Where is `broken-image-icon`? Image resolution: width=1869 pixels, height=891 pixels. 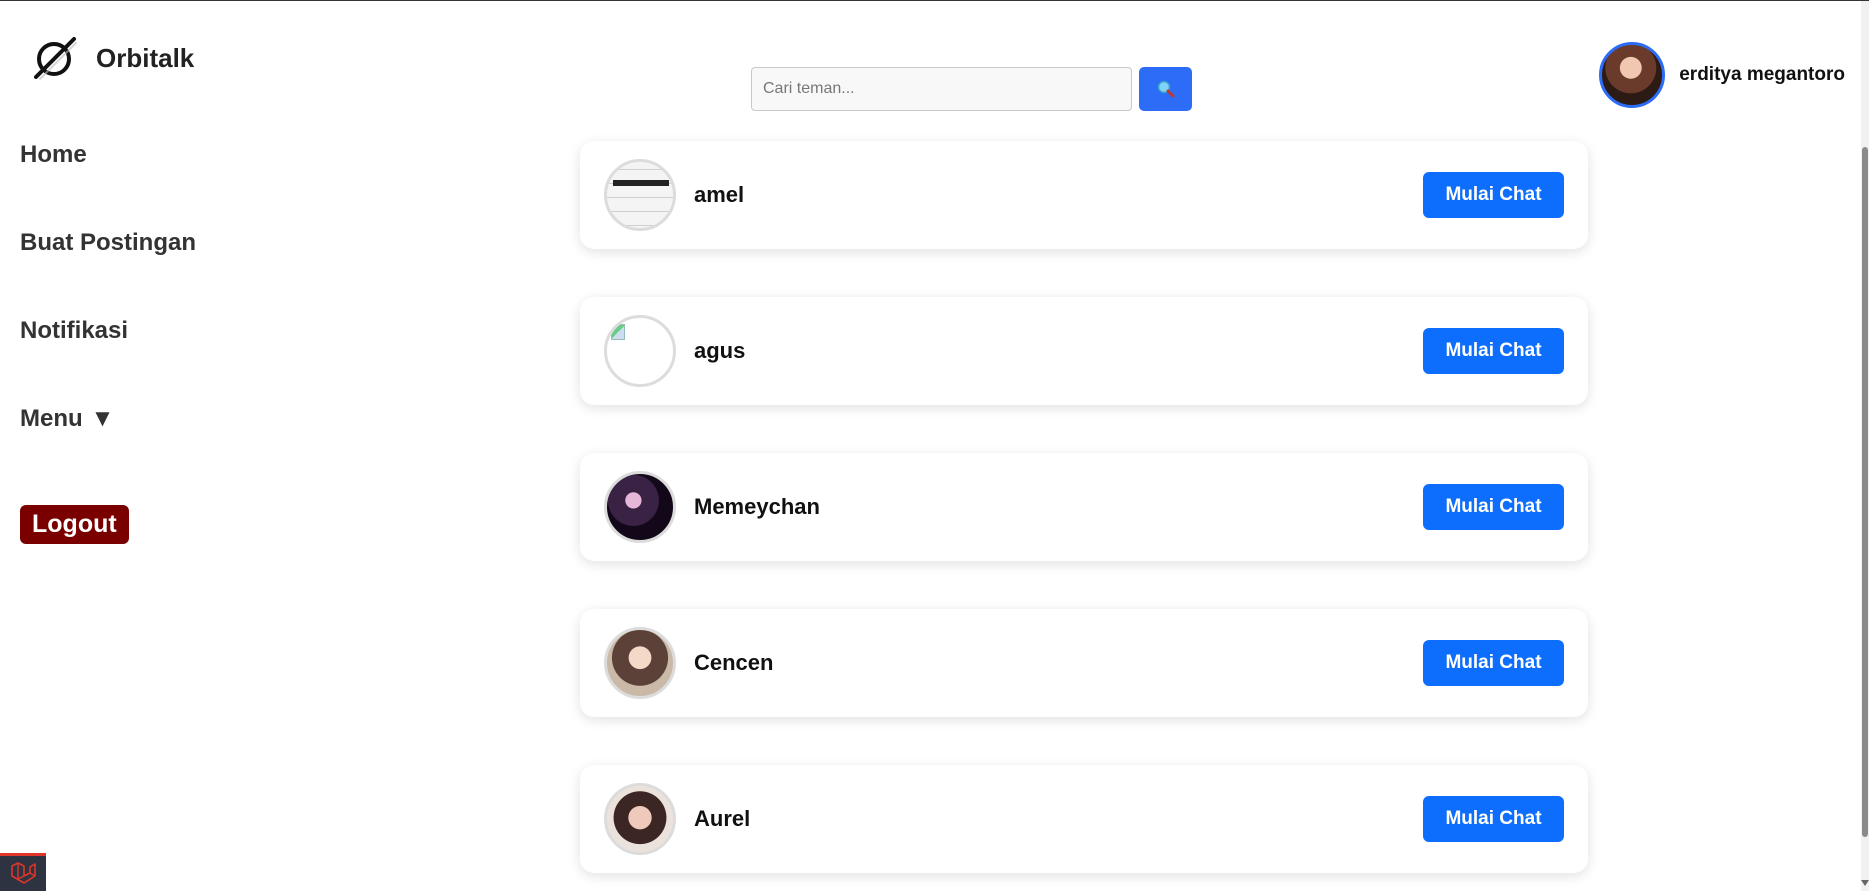
broken-image-icon is located at coordinates (618, 332).